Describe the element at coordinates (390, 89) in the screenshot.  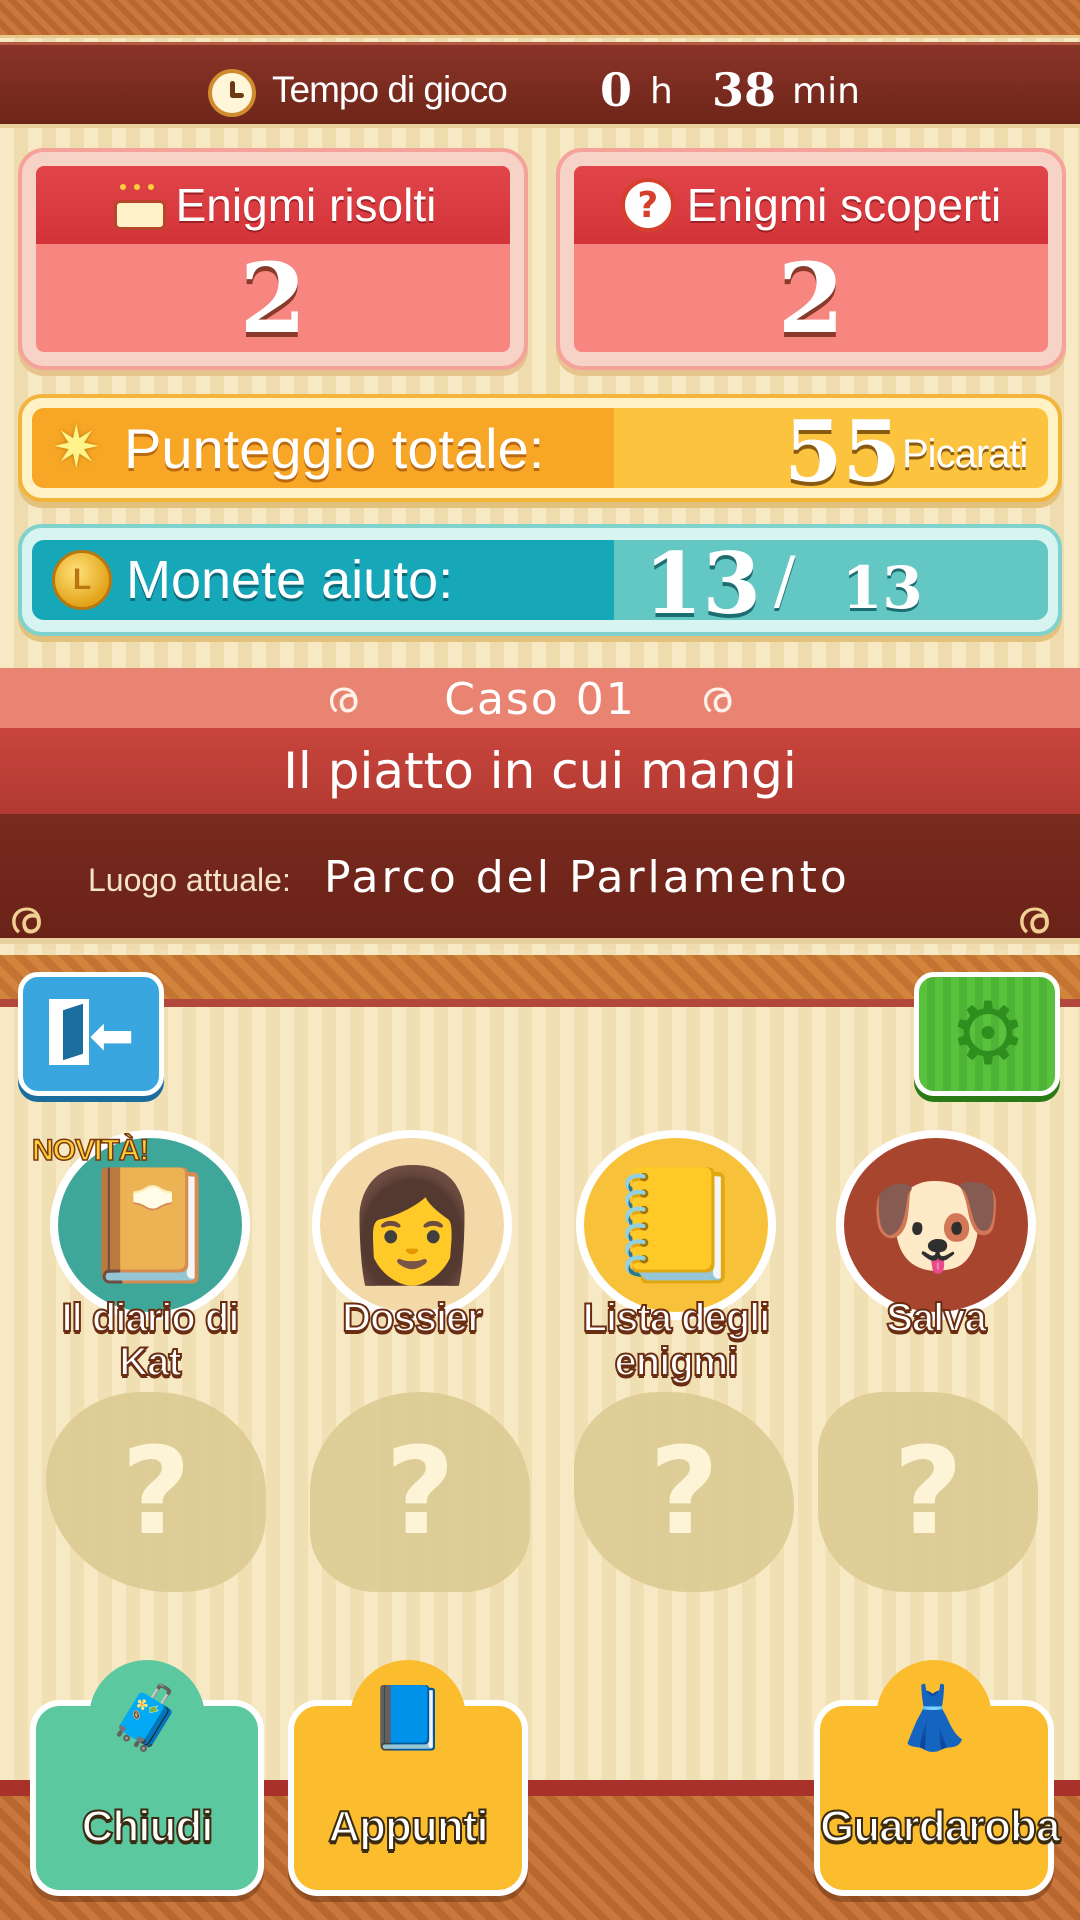
I see `playtime-label: Tempo di gioco` at that location.